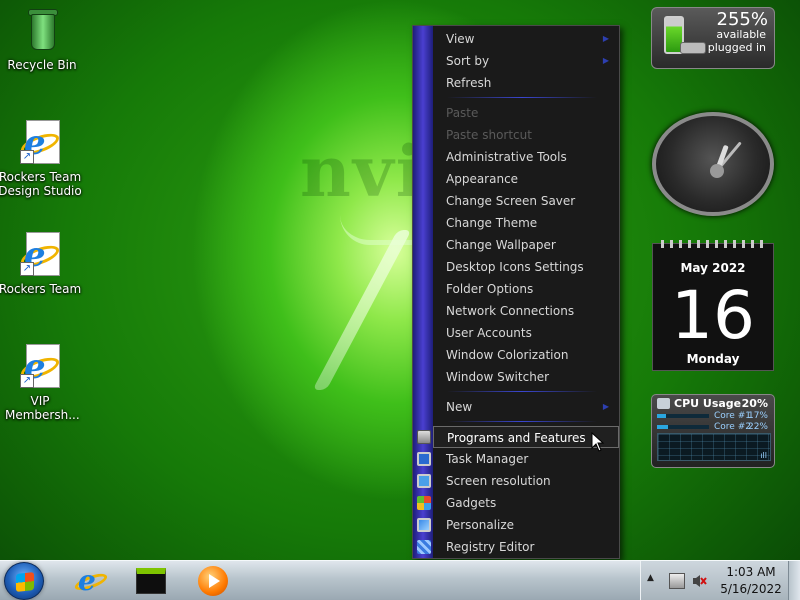  I want to click on menu-item-folder-options: Folder Options, so click(526, 289).